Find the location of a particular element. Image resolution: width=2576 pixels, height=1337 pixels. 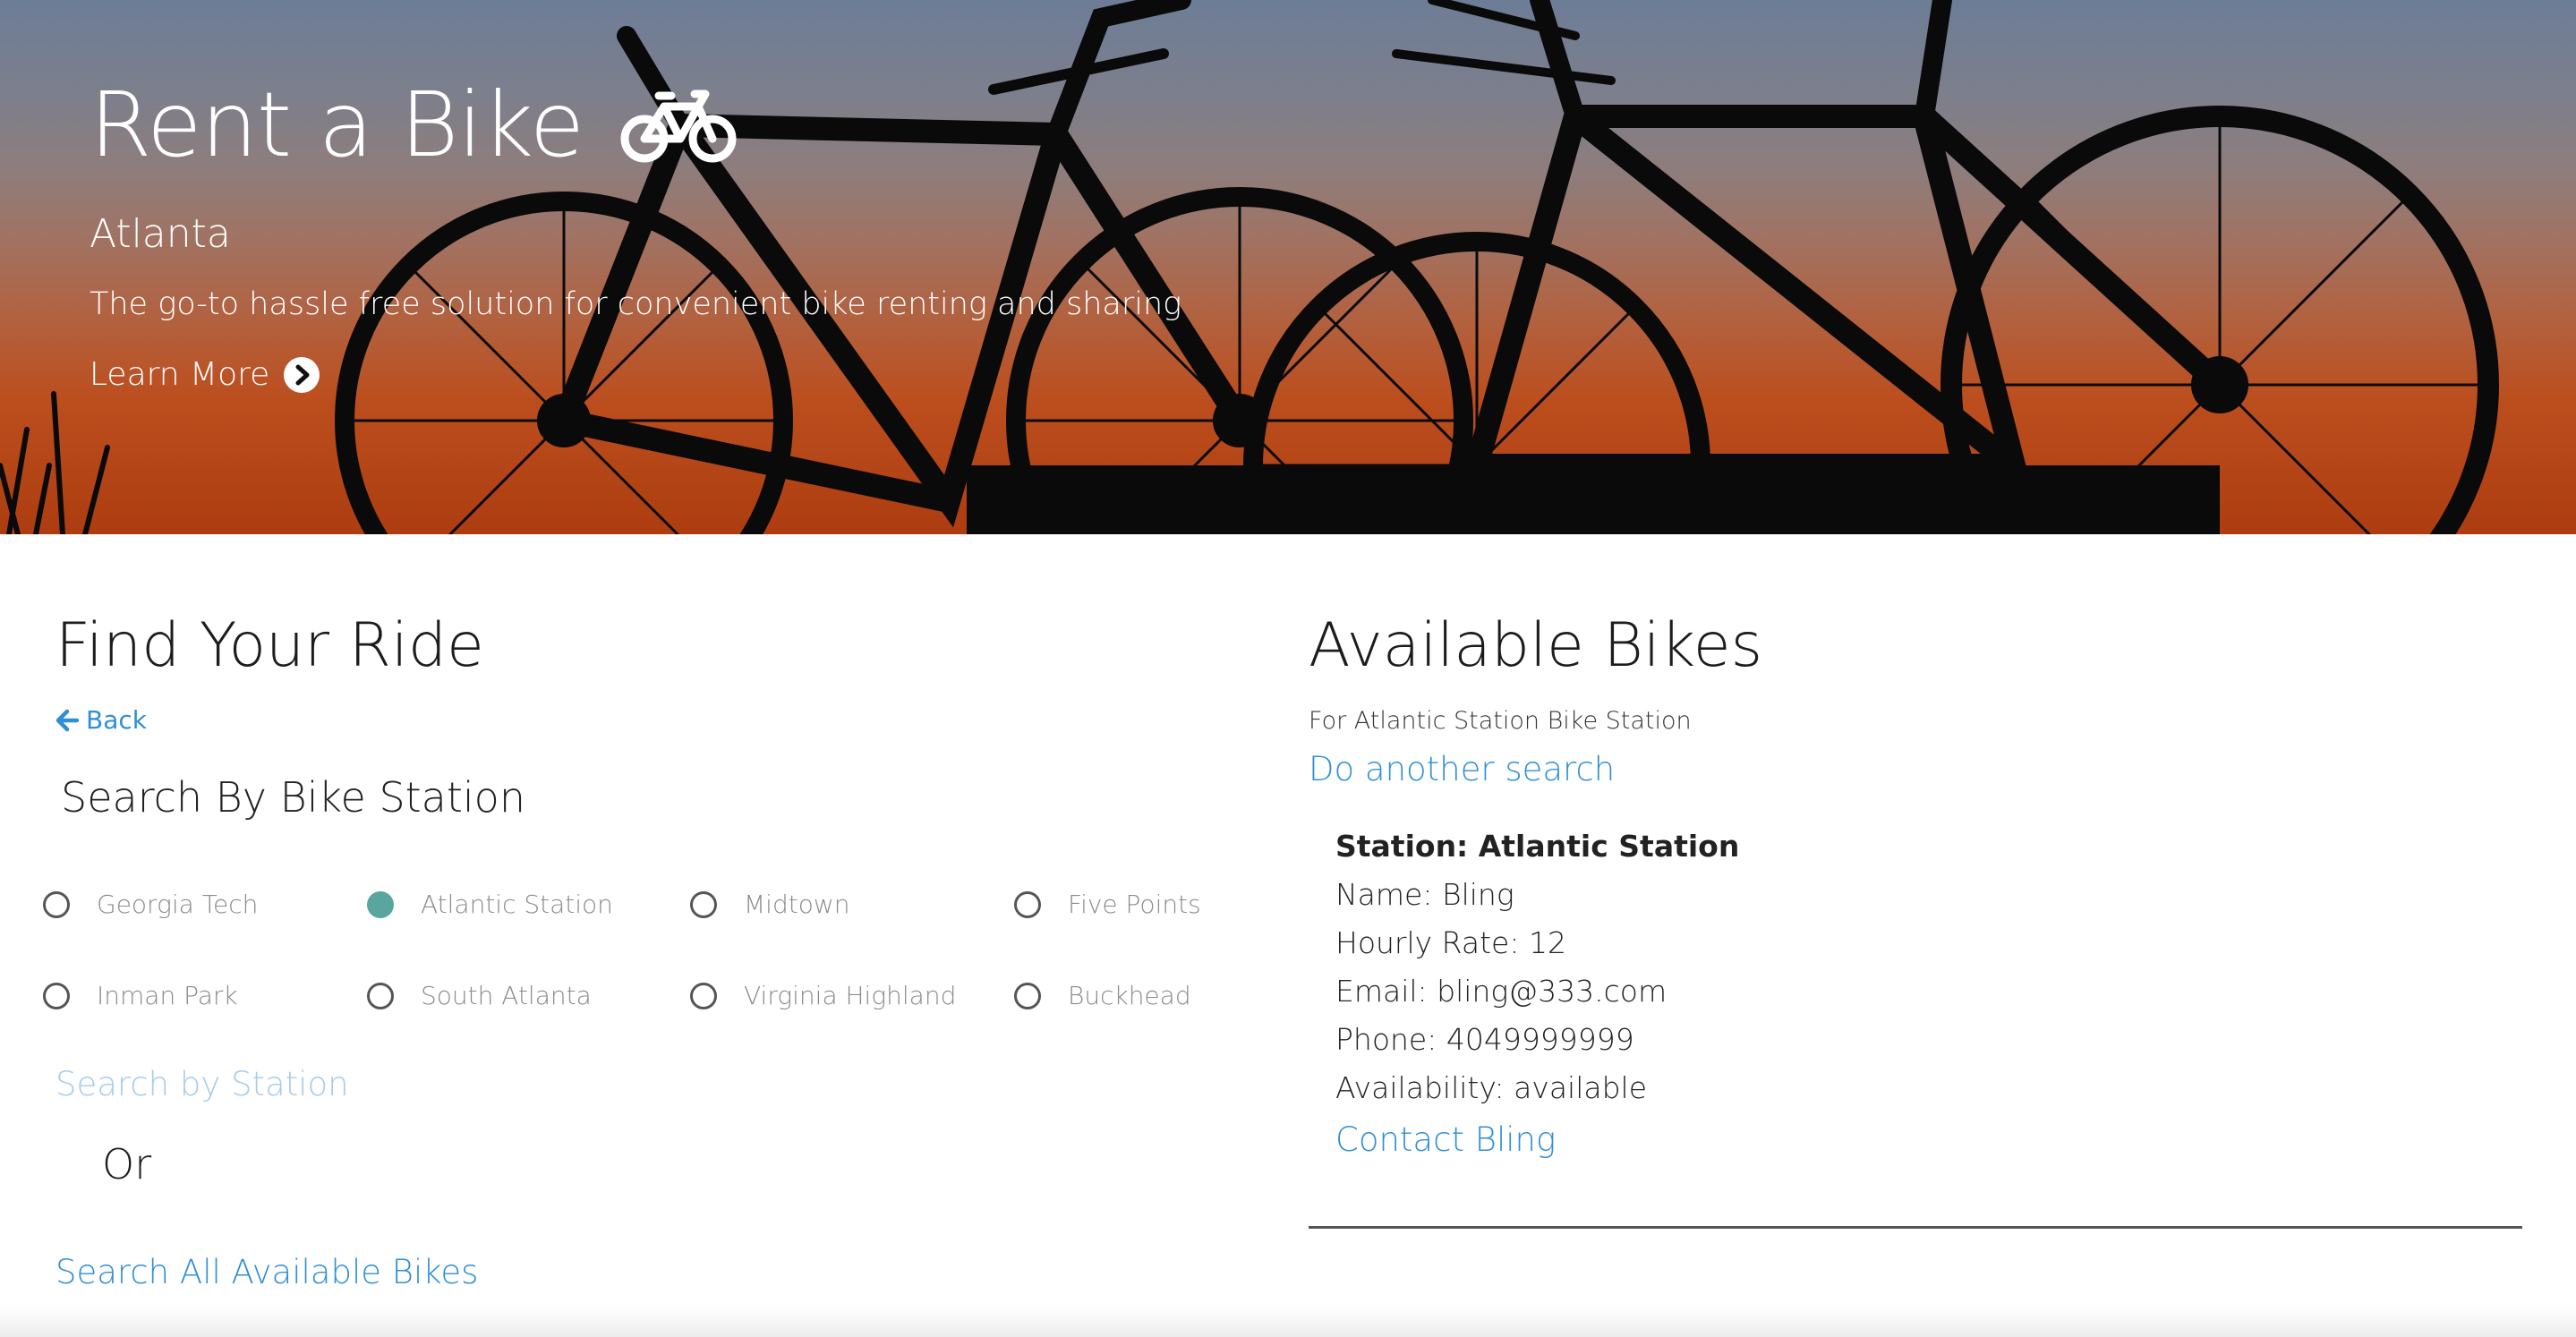

station-option-atlantic-station: Atlantic Station is located at coordinates (490, 904).